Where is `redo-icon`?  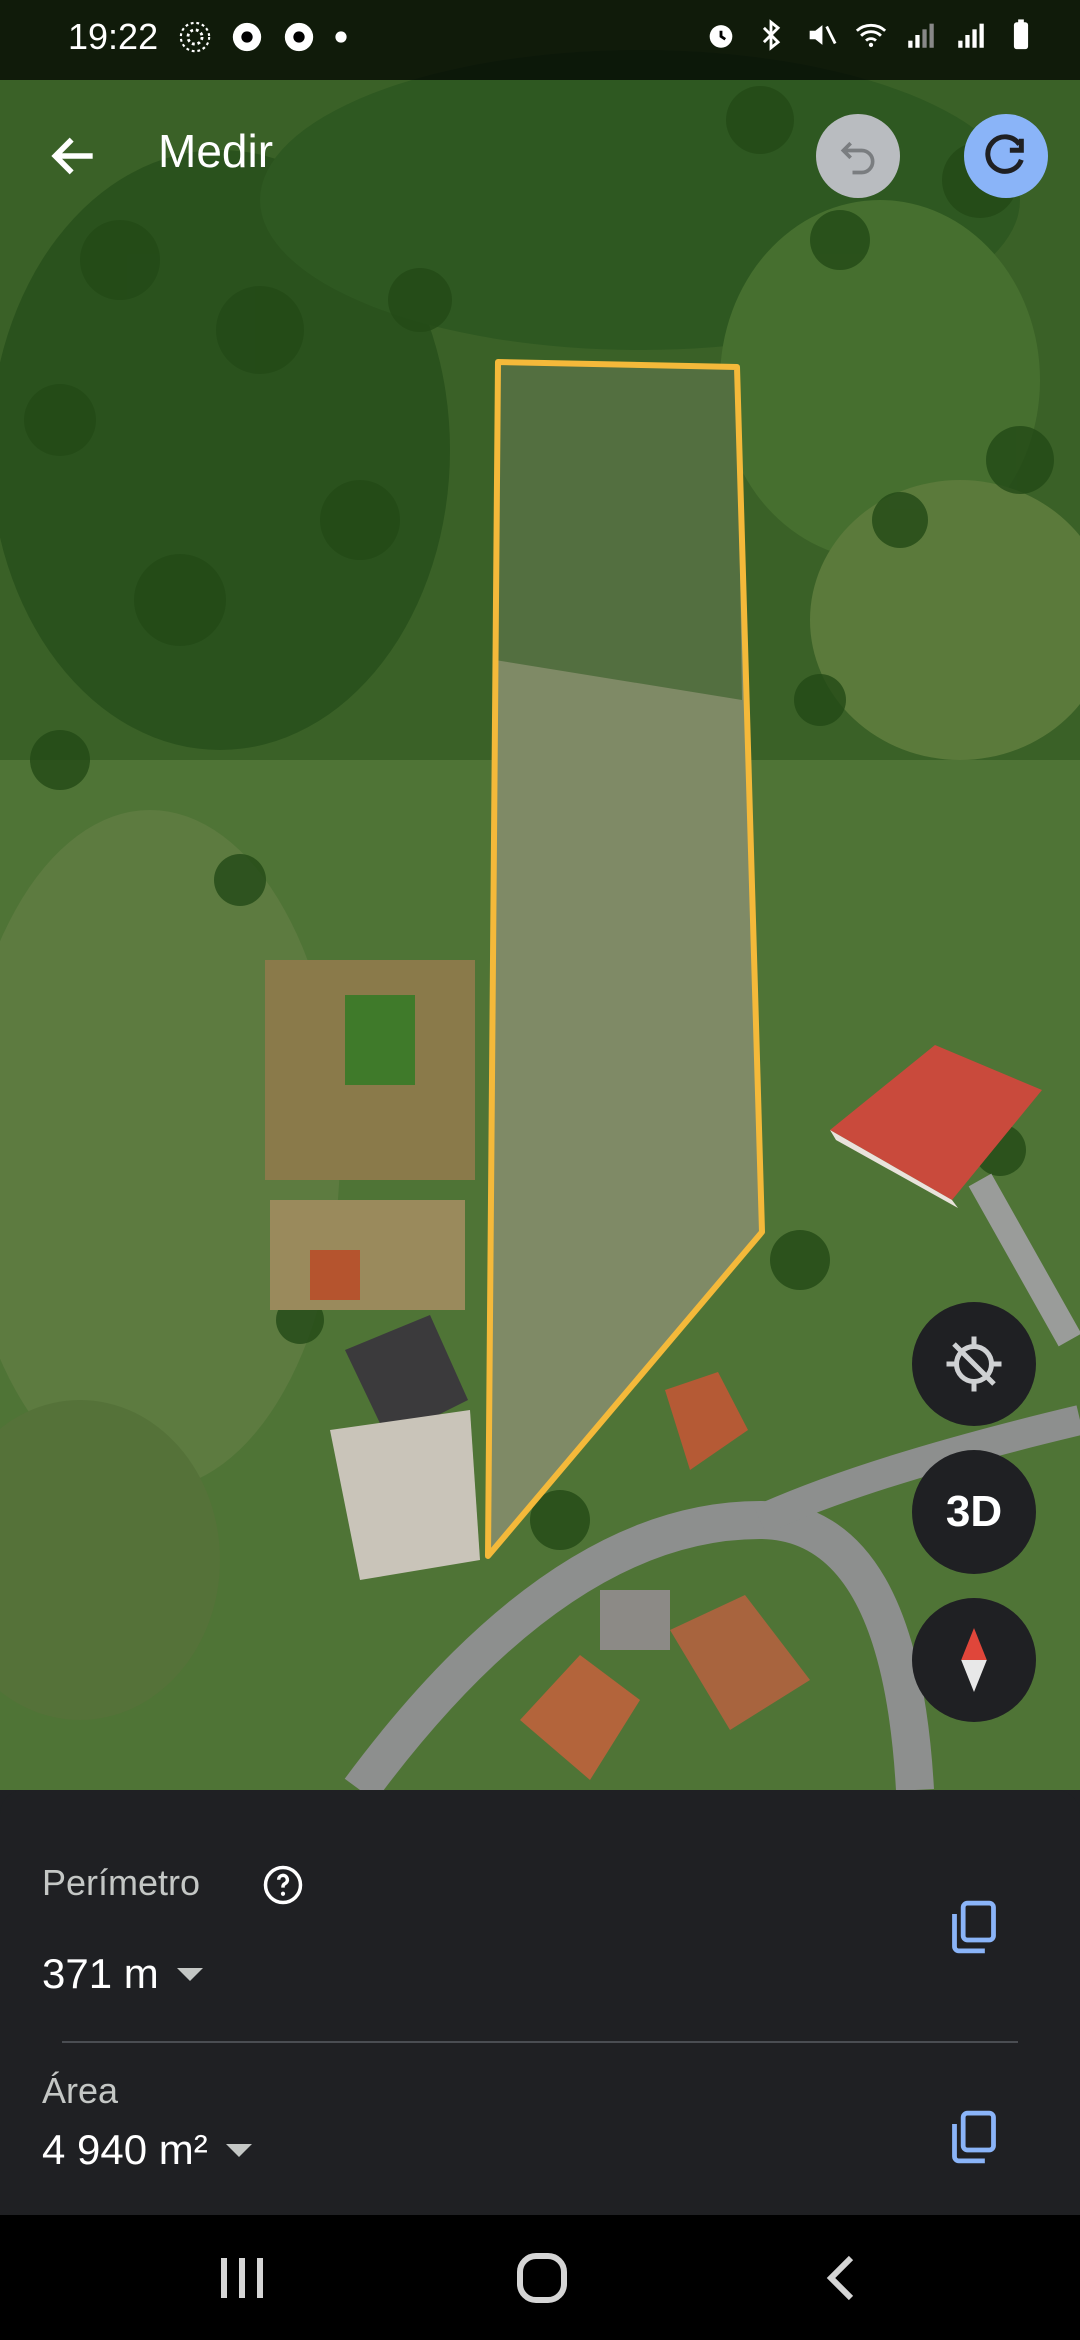 redo-icon is located at coordinates (1004, 154).